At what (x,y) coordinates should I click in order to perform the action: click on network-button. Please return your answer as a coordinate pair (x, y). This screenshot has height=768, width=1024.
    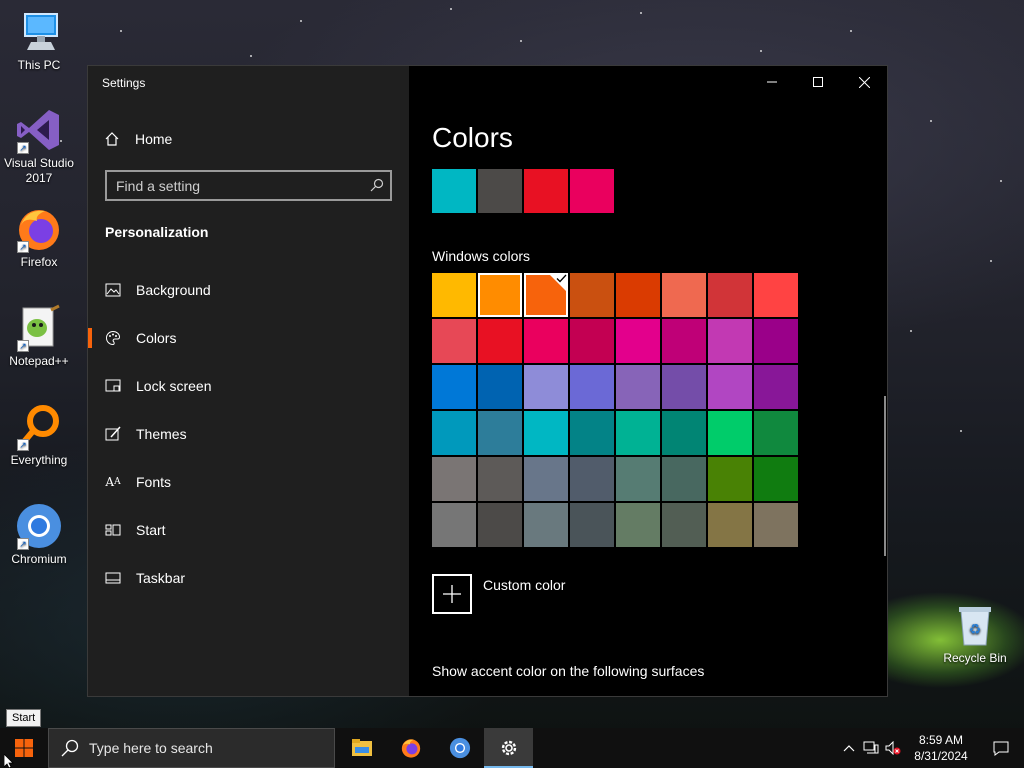
    Looking at the image, I should click on (871, 748).